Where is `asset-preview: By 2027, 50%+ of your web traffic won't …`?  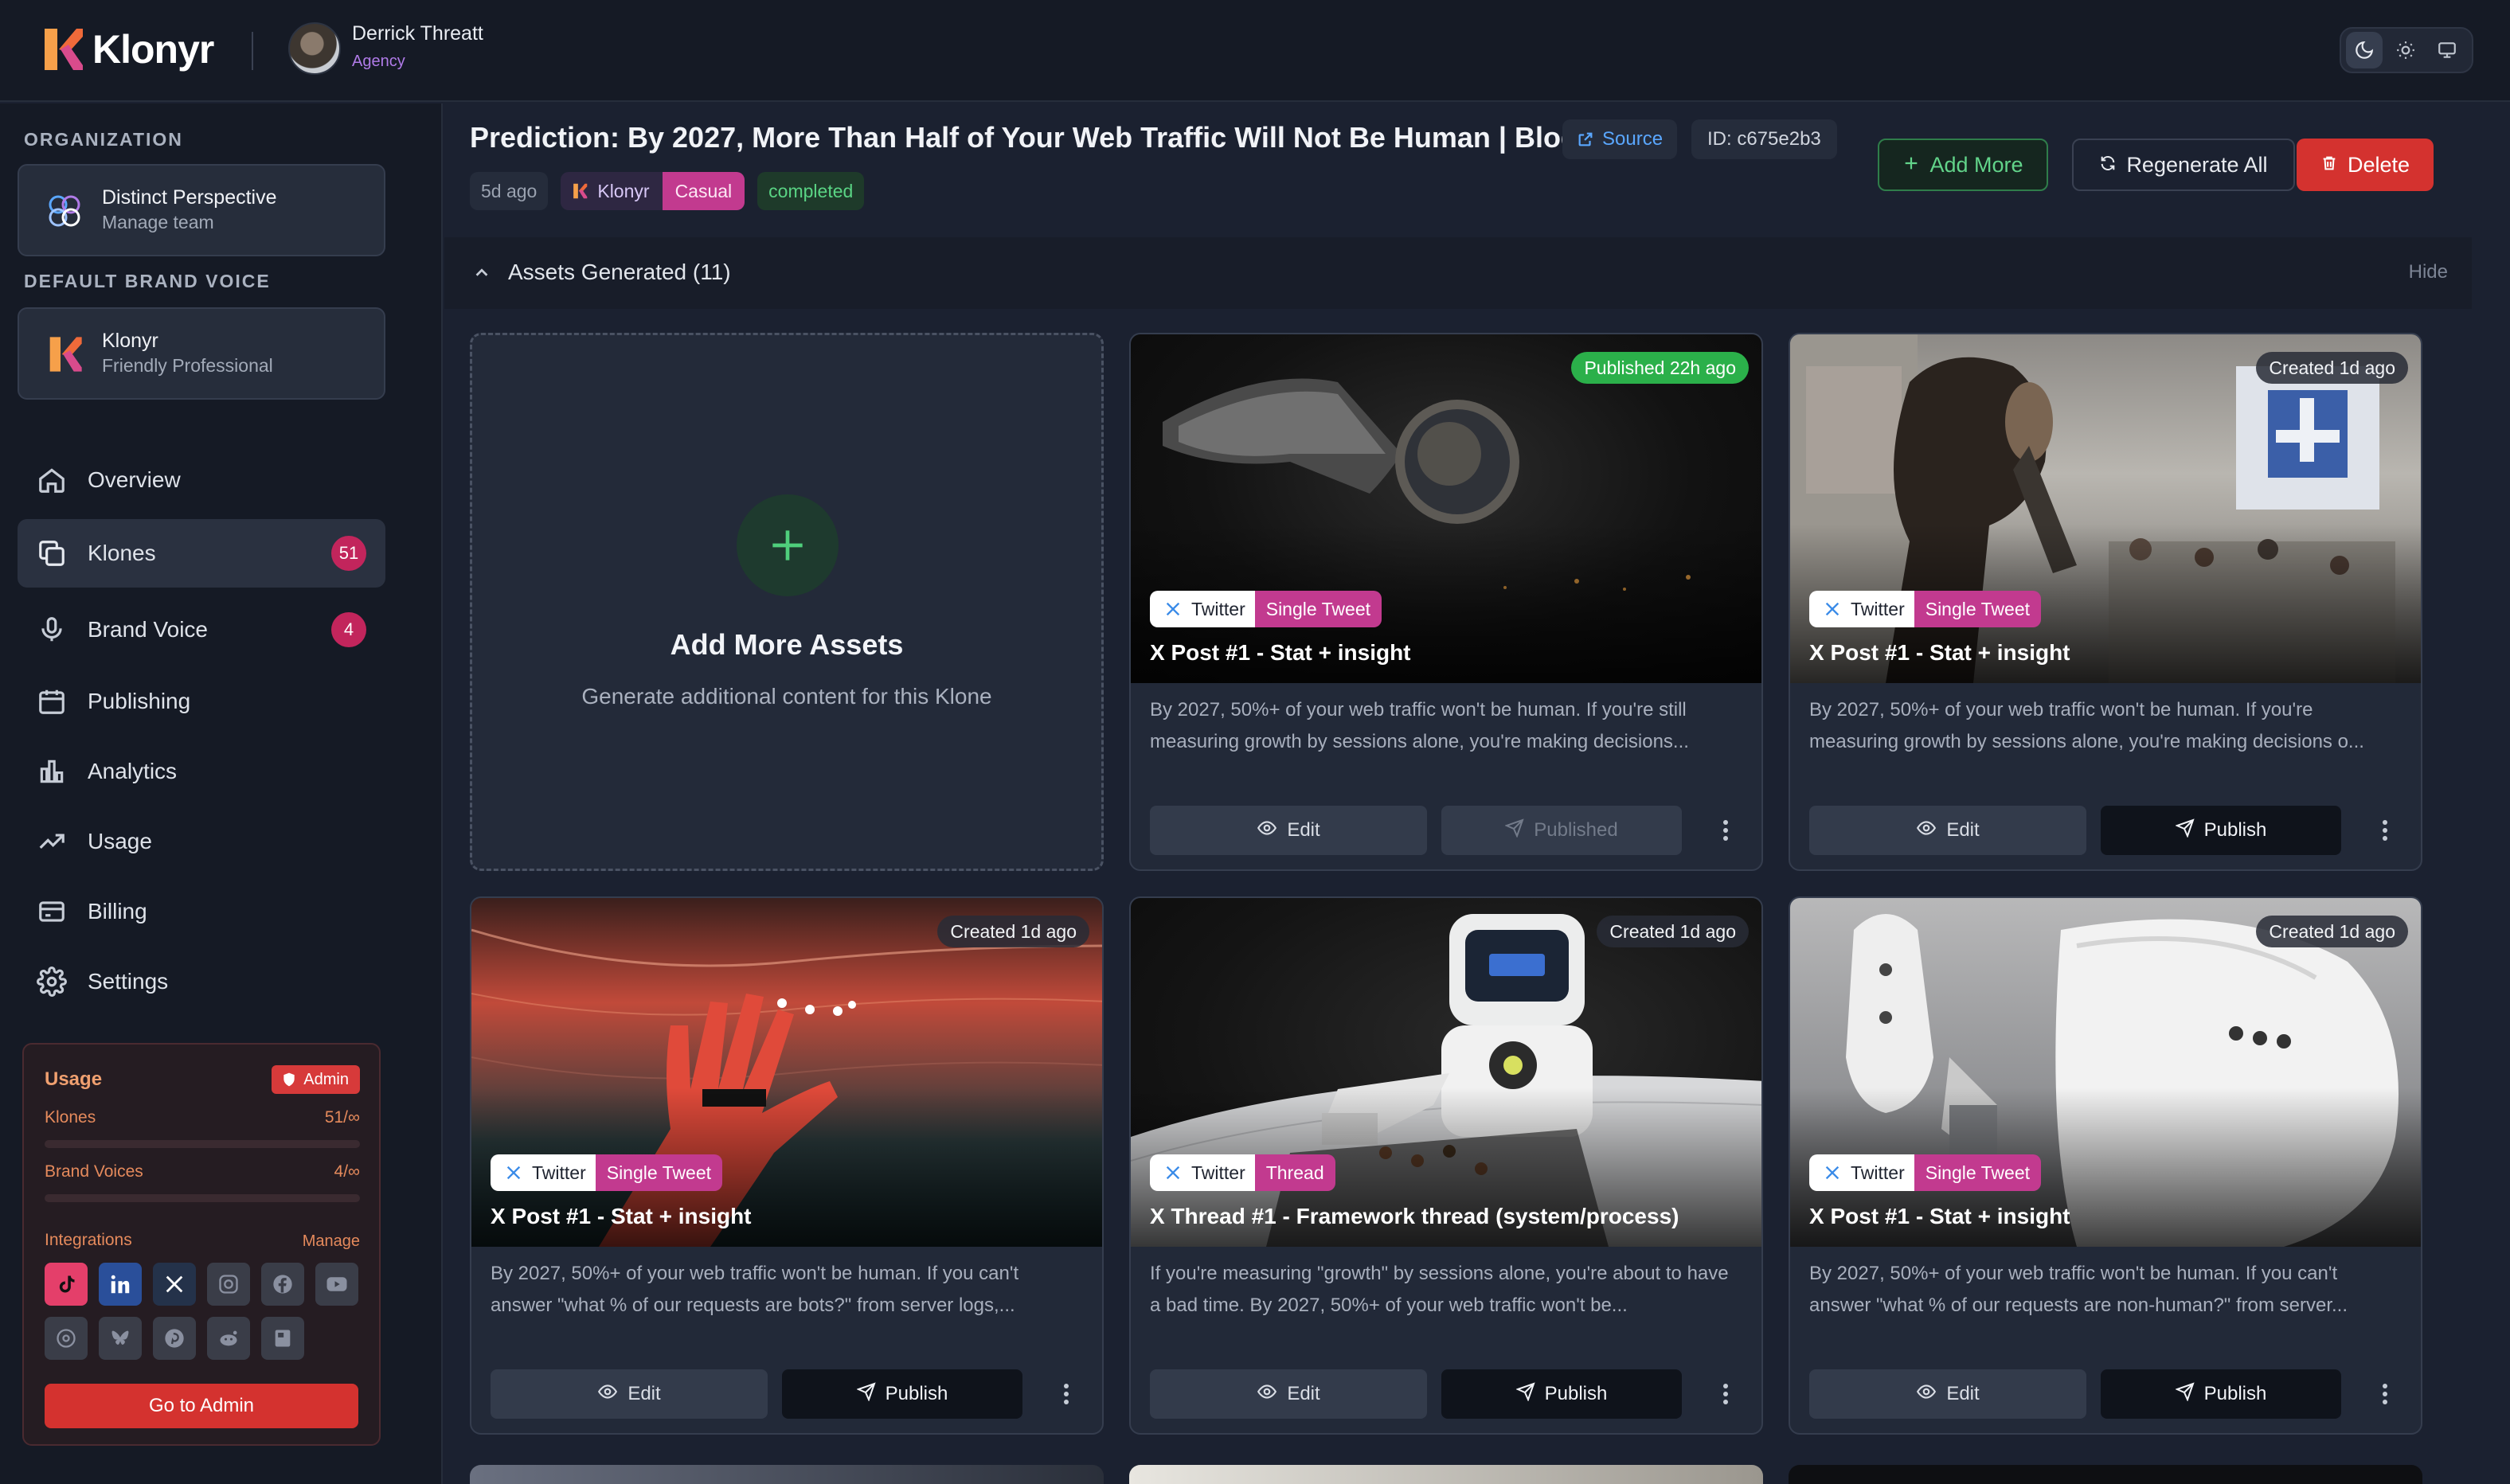
asset-preview: By 2027, 50%+ of your web traffic won't … is located at coordinates (755, 1289).